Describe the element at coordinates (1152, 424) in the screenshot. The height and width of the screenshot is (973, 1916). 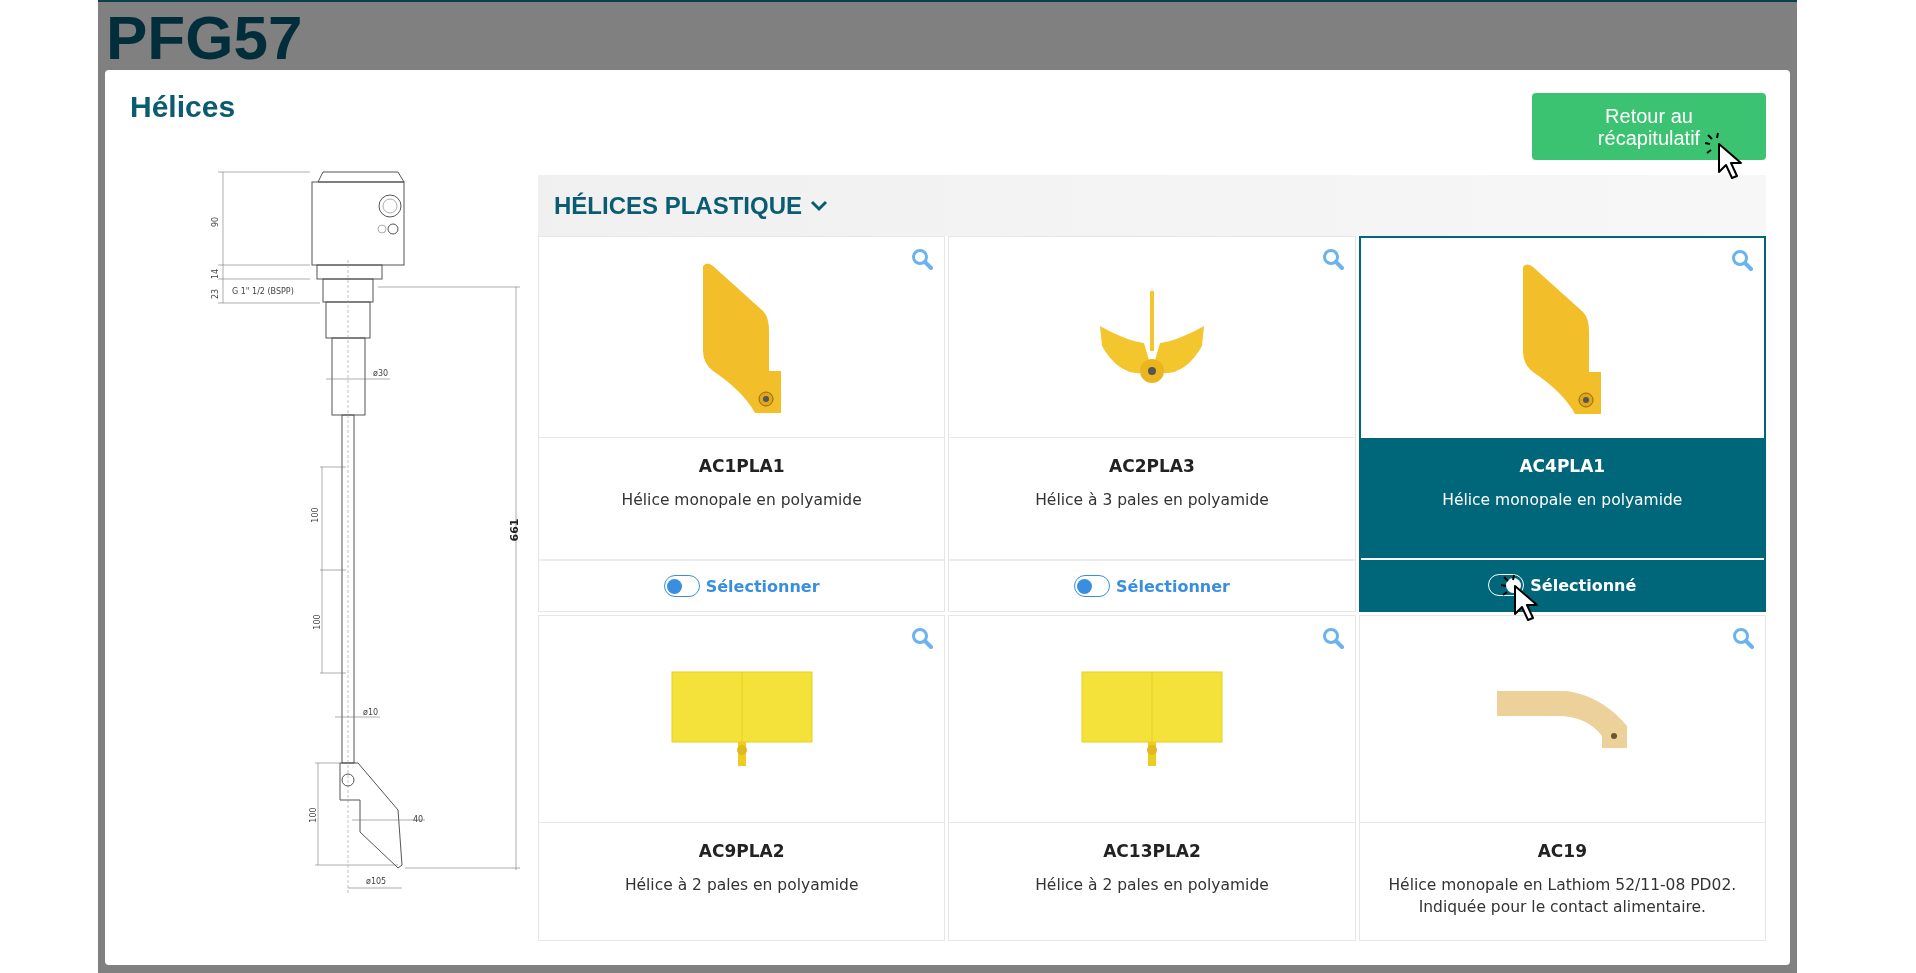
I see `product-card: AC2PLA3 Hélice à 3 pales en polyamide Sélectionner` at that location.